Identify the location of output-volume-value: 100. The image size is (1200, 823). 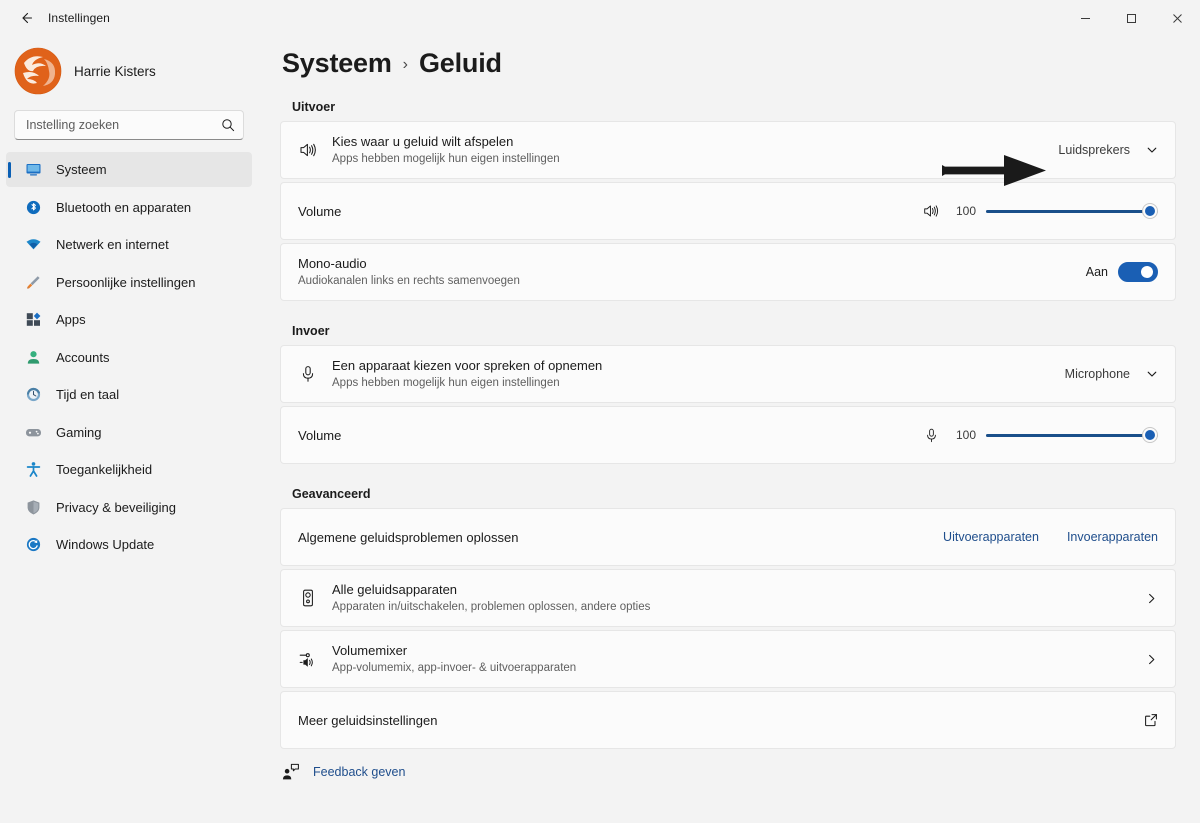
(965, 211).